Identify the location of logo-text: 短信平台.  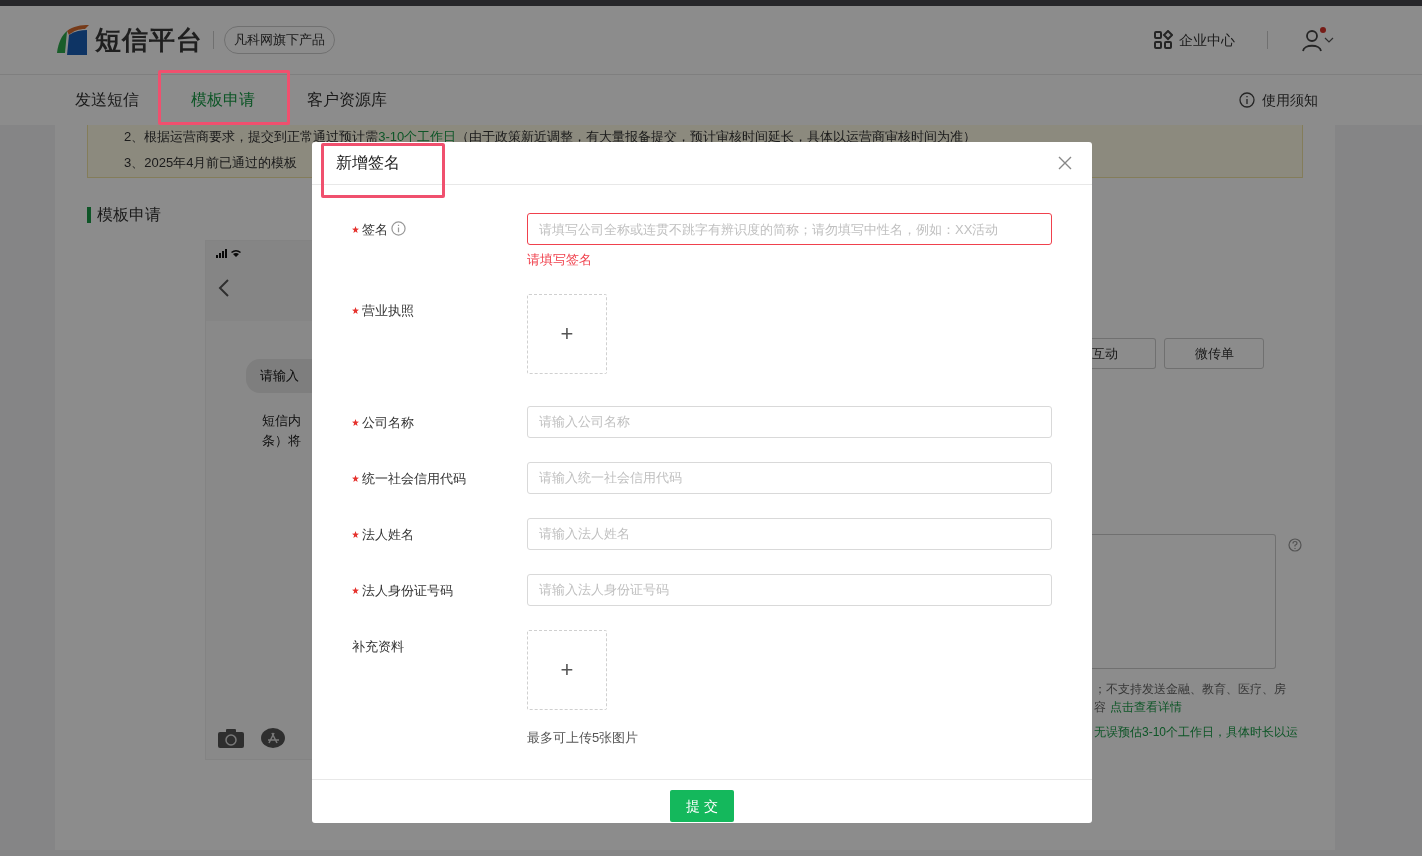
(149, 40).